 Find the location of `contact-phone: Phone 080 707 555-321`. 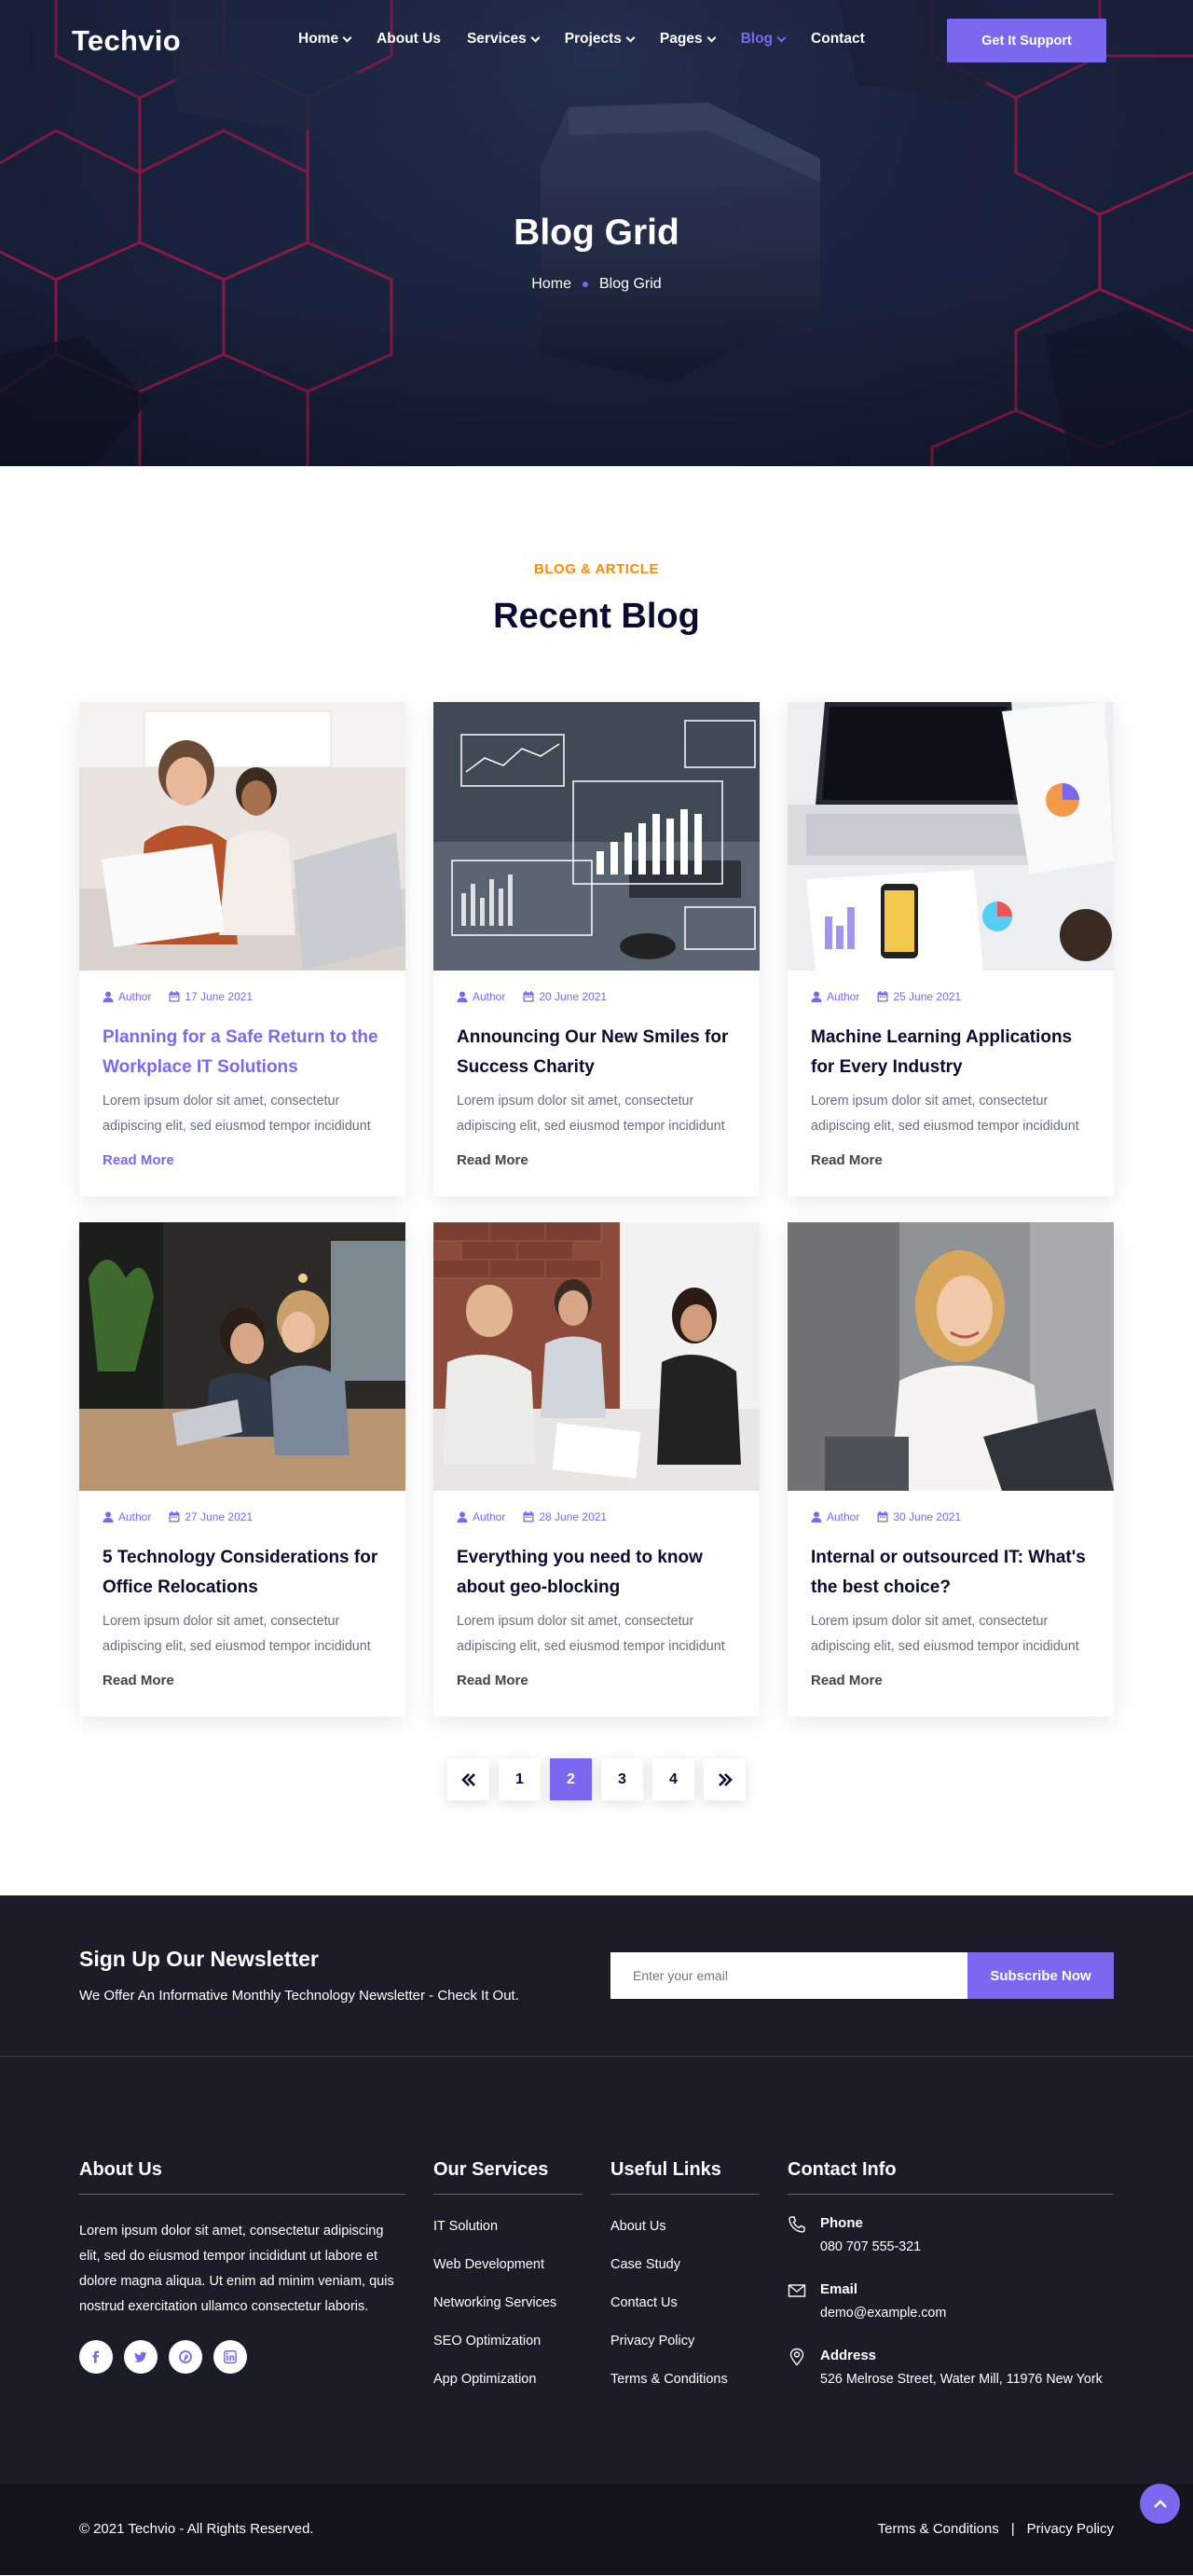

contact-phone: Phone 080 707 555-321 is located at coordinates (951, 2238).